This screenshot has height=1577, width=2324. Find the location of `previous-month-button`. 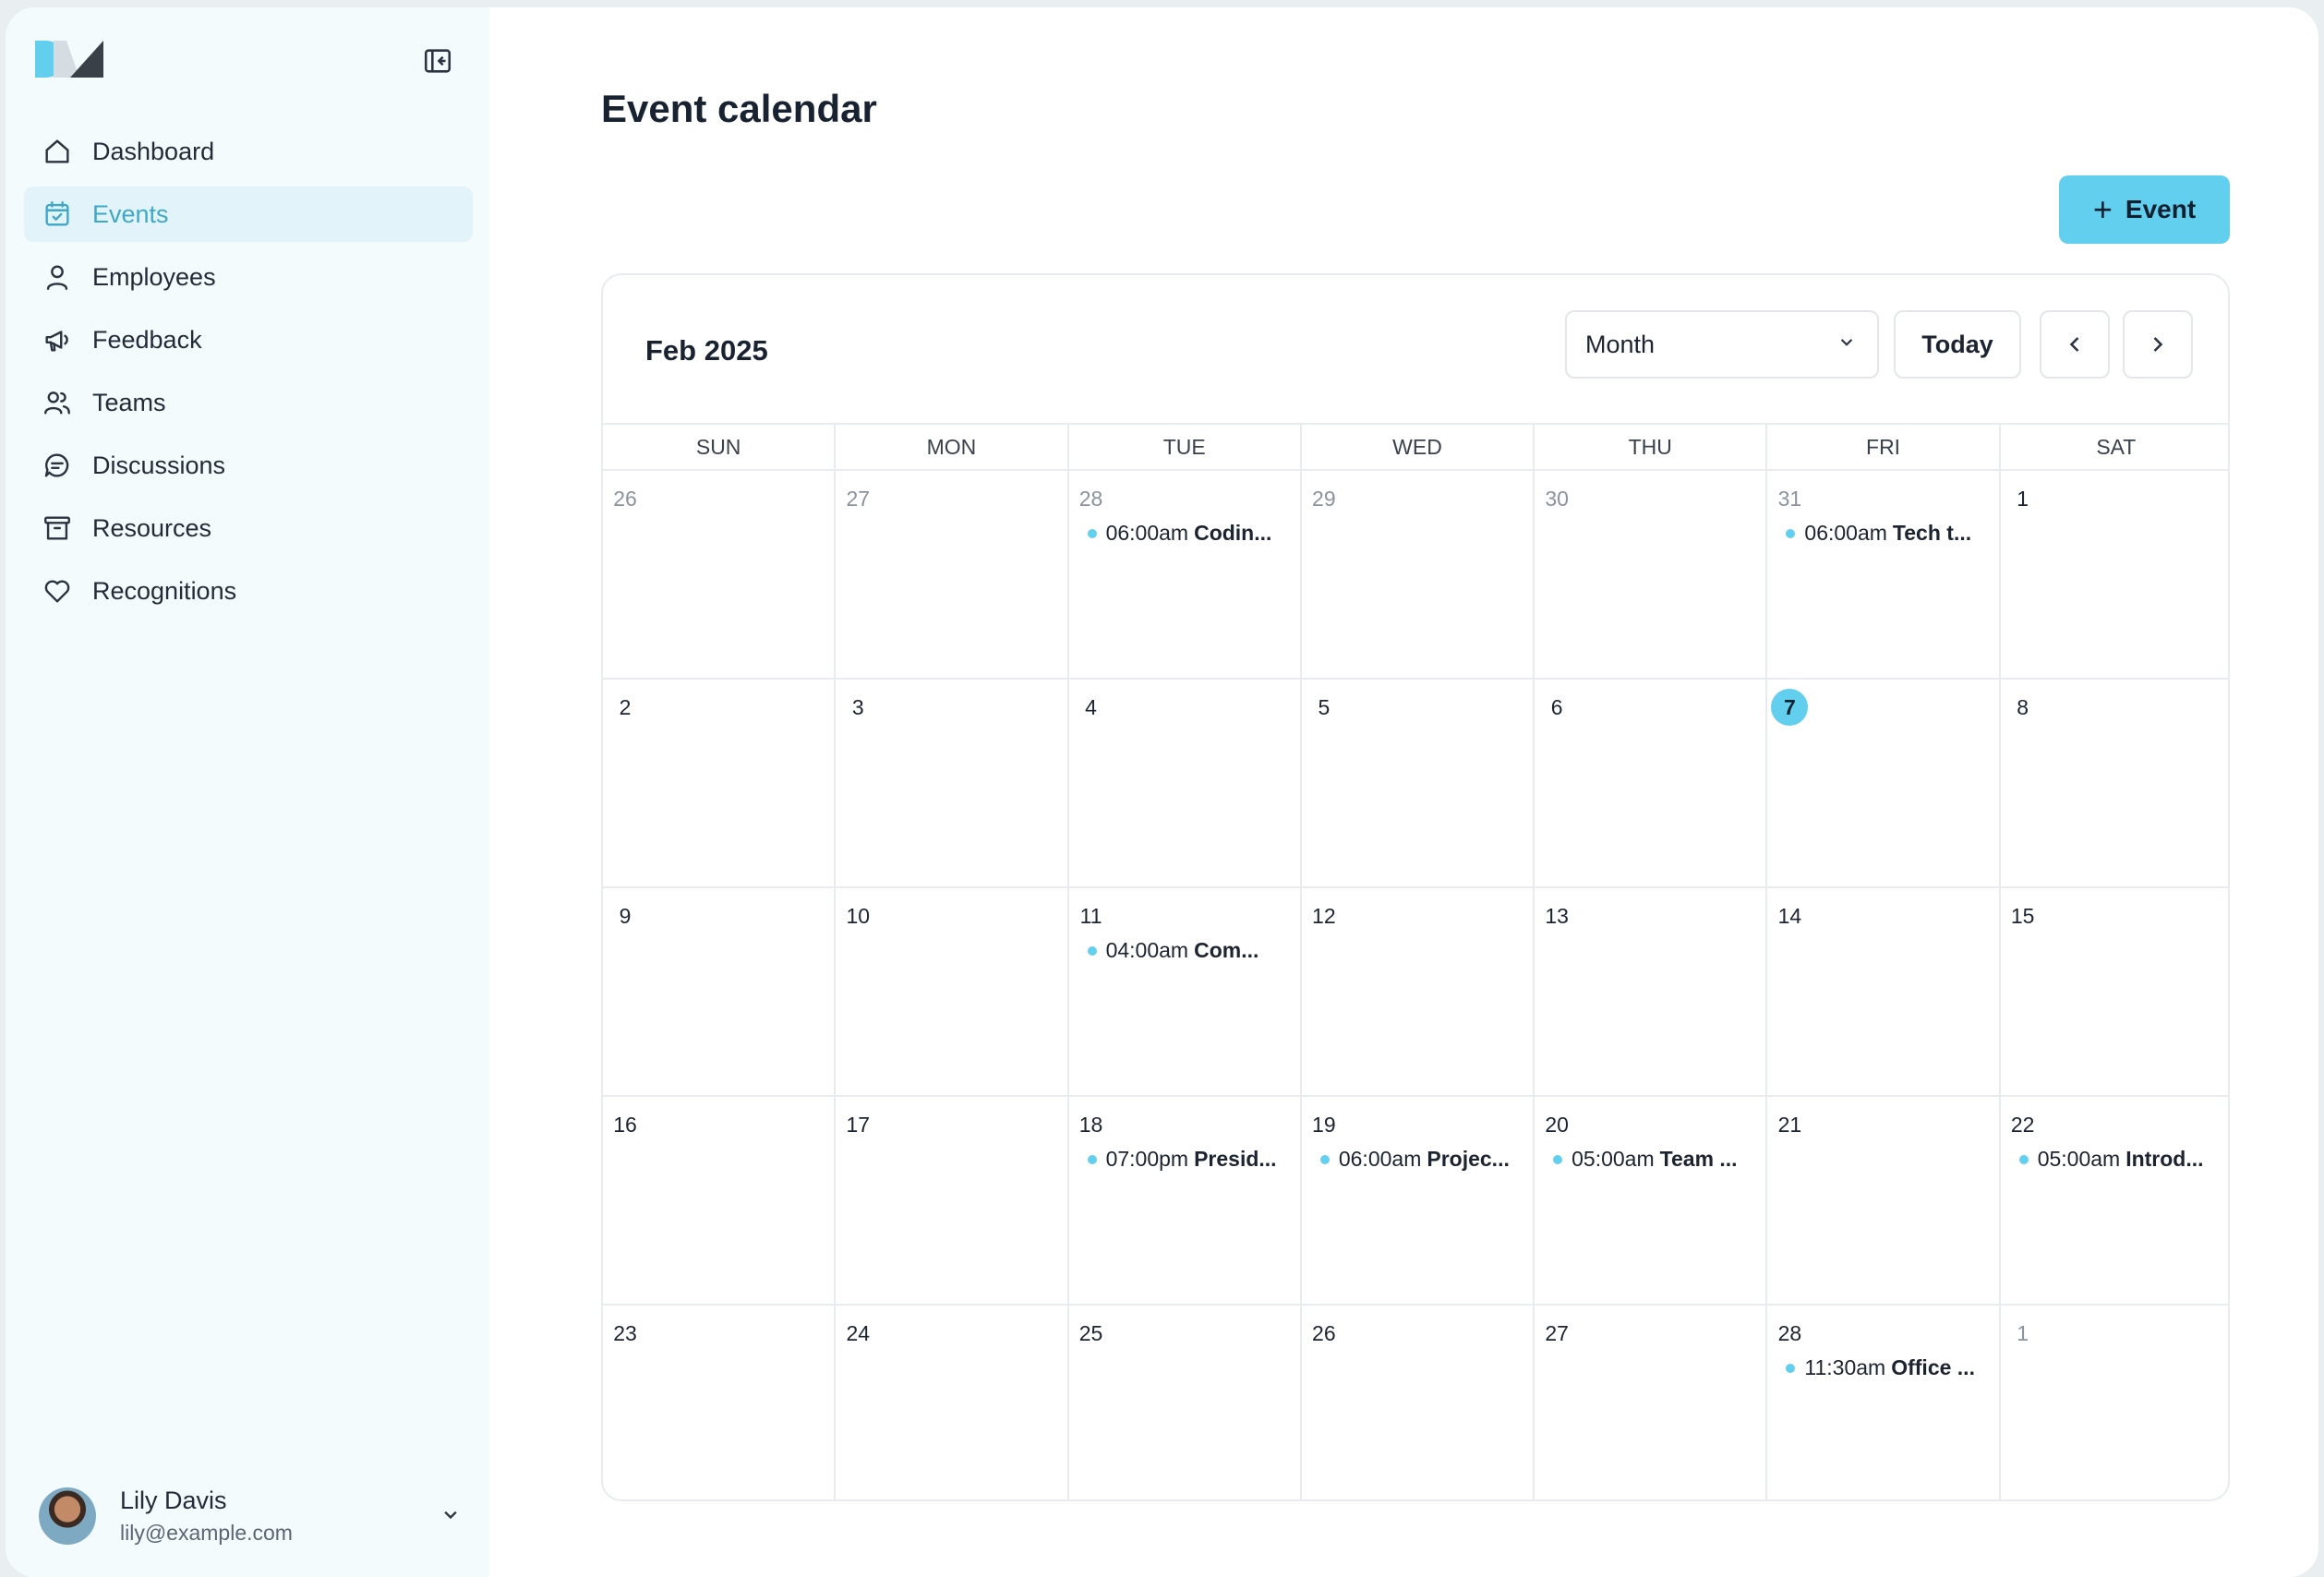

previous-month-button is located at coordinates (2075, 344).